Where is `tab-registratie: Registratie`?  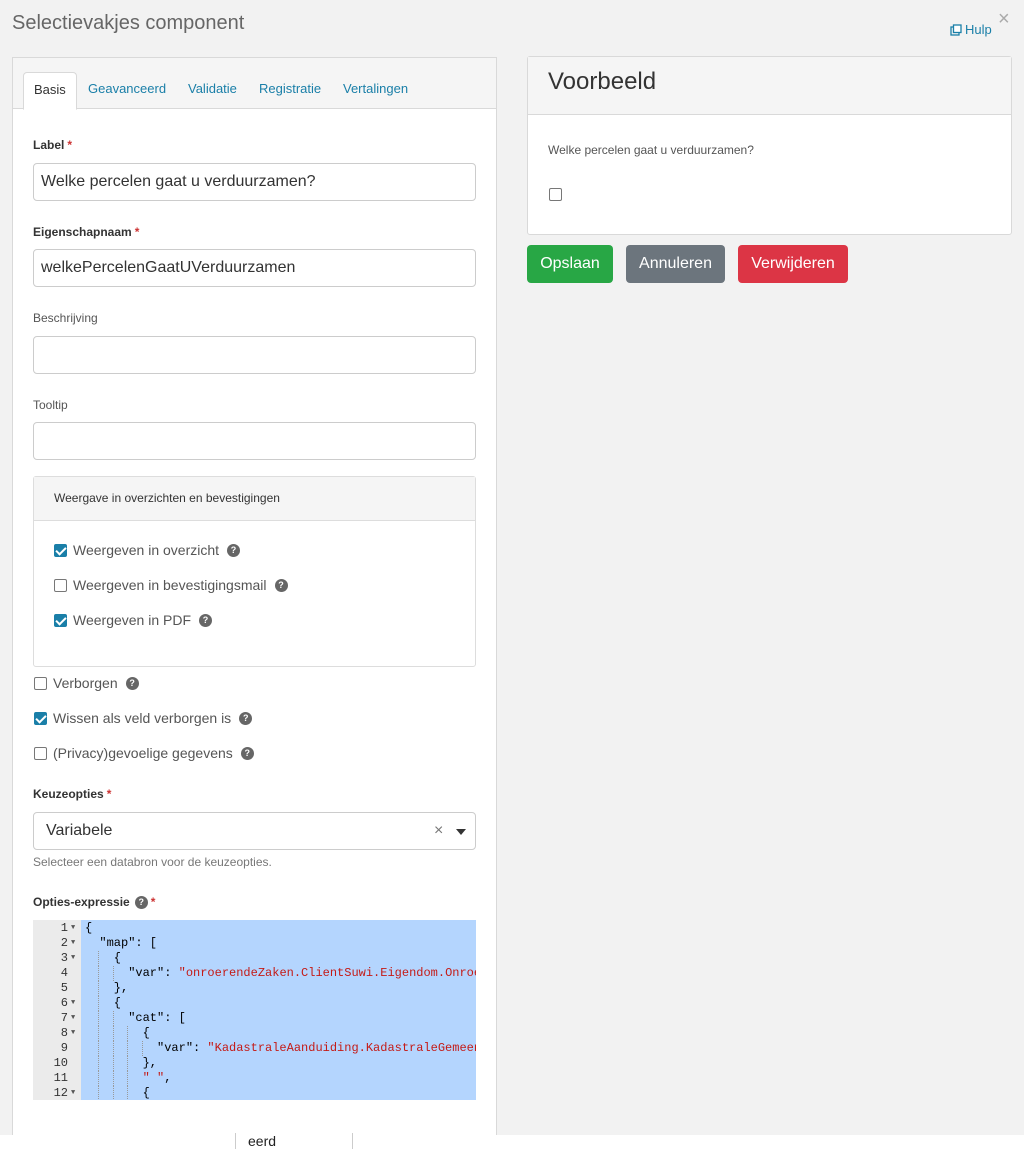 tab-registratie: Registratie is located at coordinates (290, 90).